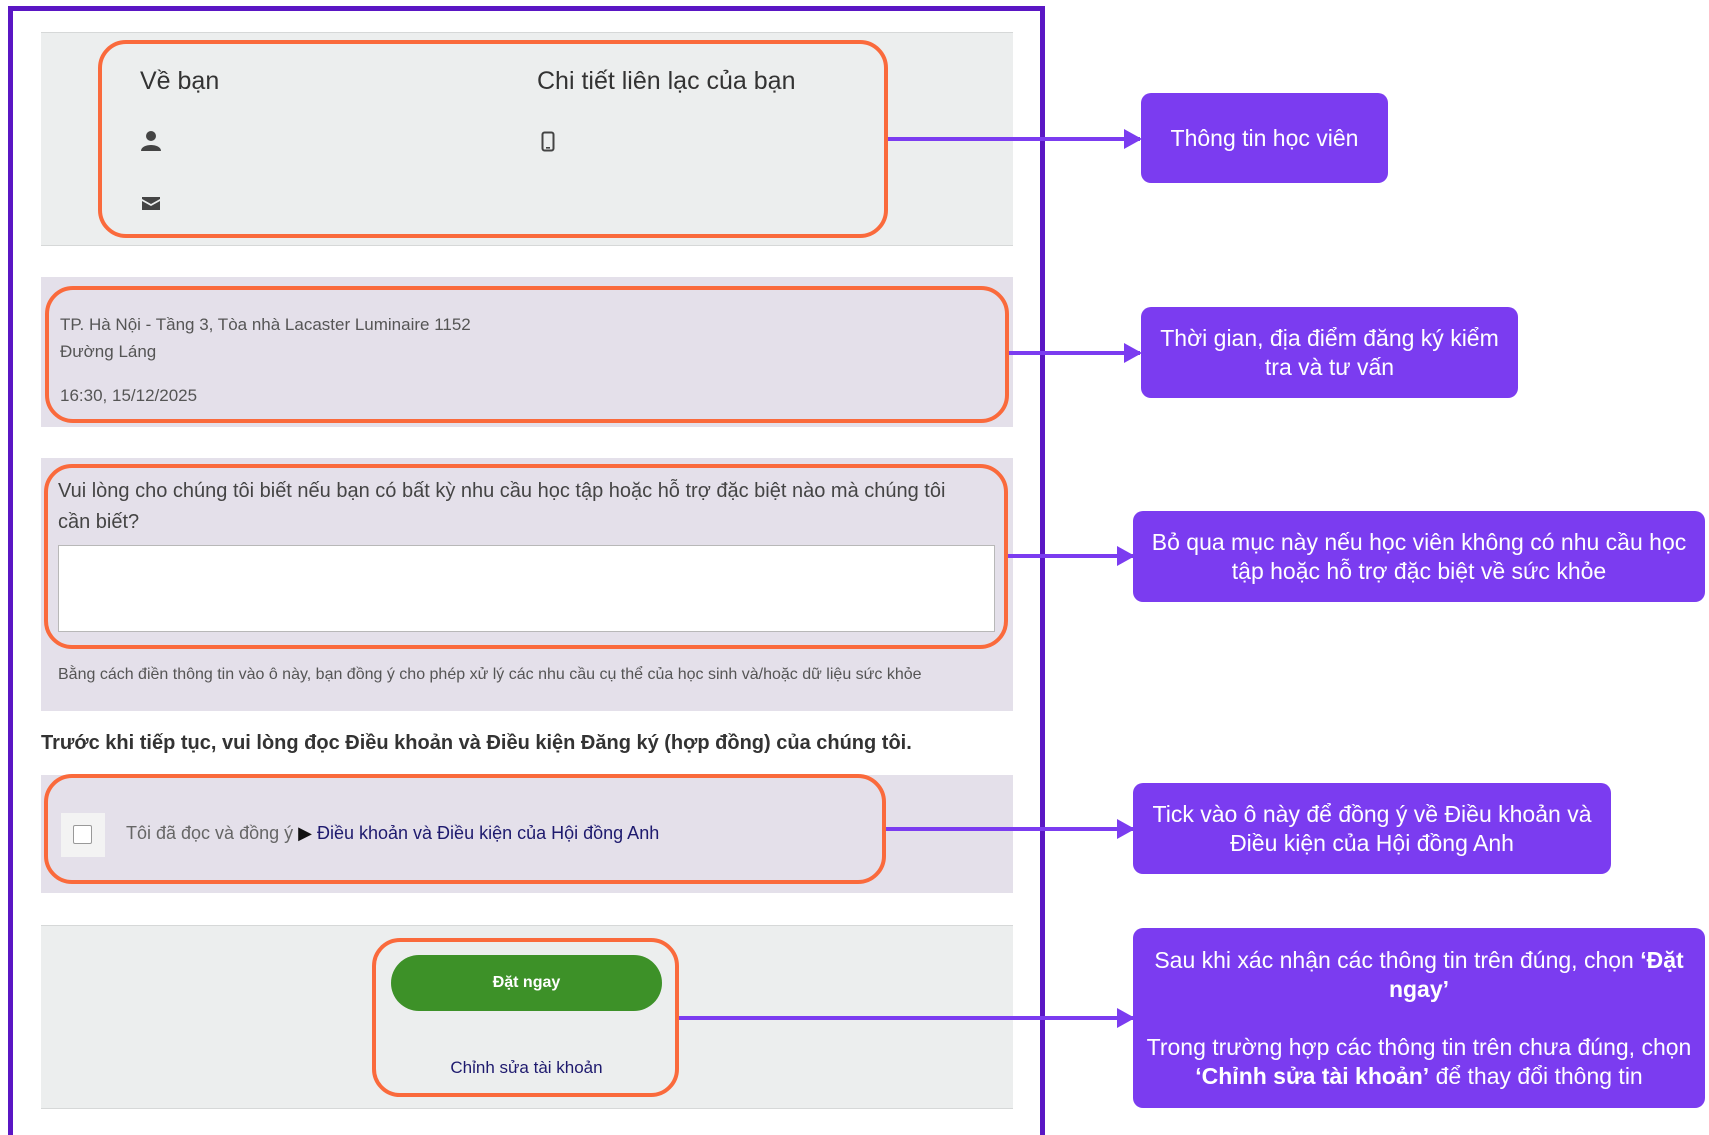 This screenshot has height=1135, width=1709. What do you see at coordinates (907, 1018) in the screenshot?
I see `arrow-confirm` at bounding box center [907, 1018].